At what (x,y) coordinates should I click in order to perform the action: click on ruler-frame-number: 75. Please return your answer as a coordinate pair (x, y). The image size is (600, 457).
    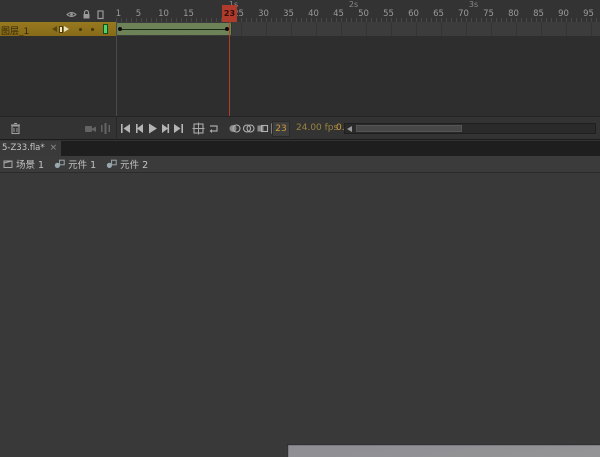
    Looking at the image, I should click on (488, 14).